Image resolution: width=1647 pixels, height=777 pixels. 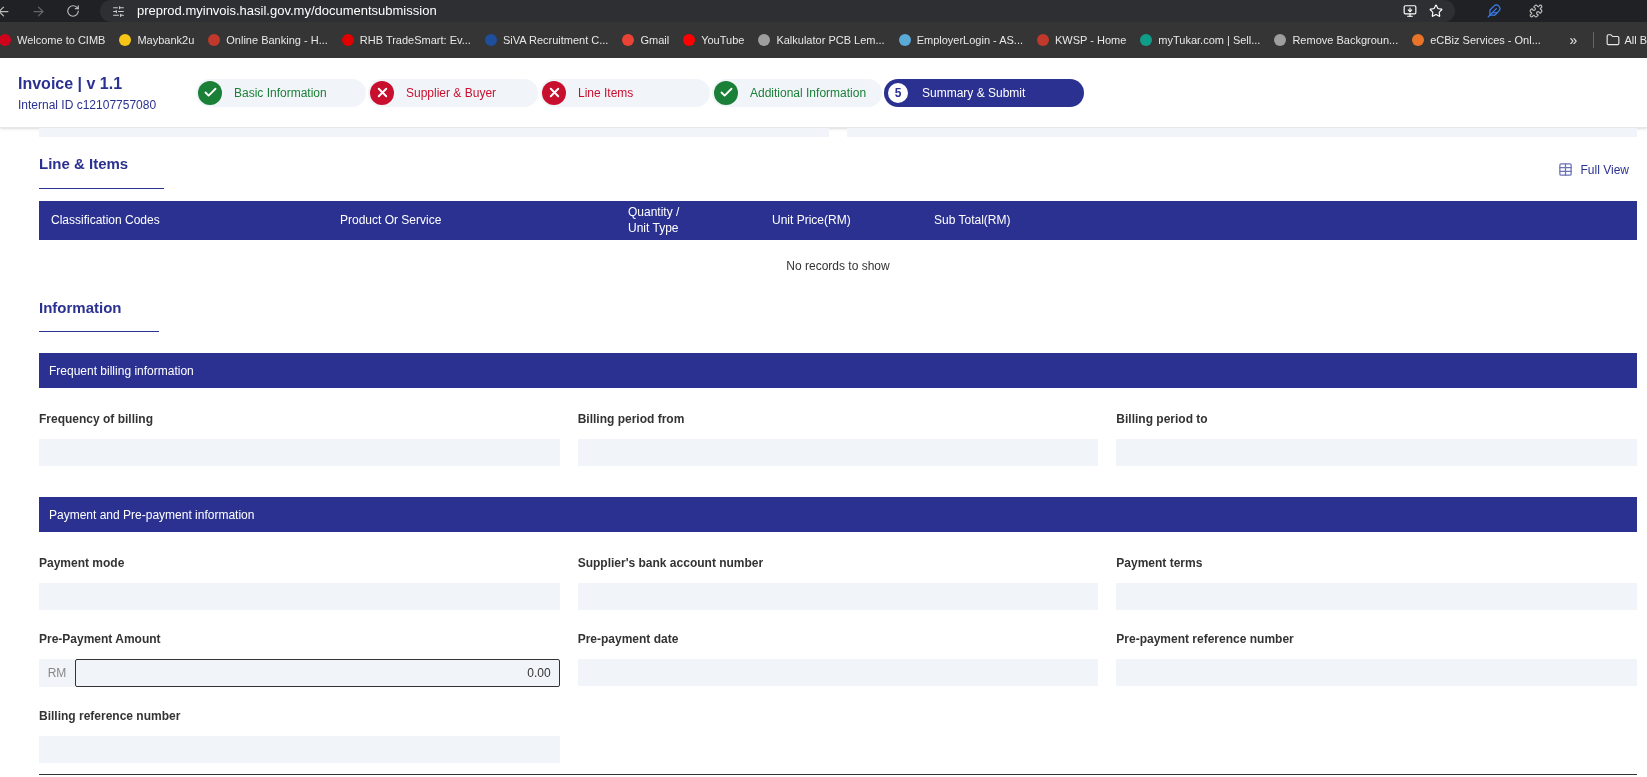 I want to click on column-header: Sub Total(RM), so click(x=973, y=220).